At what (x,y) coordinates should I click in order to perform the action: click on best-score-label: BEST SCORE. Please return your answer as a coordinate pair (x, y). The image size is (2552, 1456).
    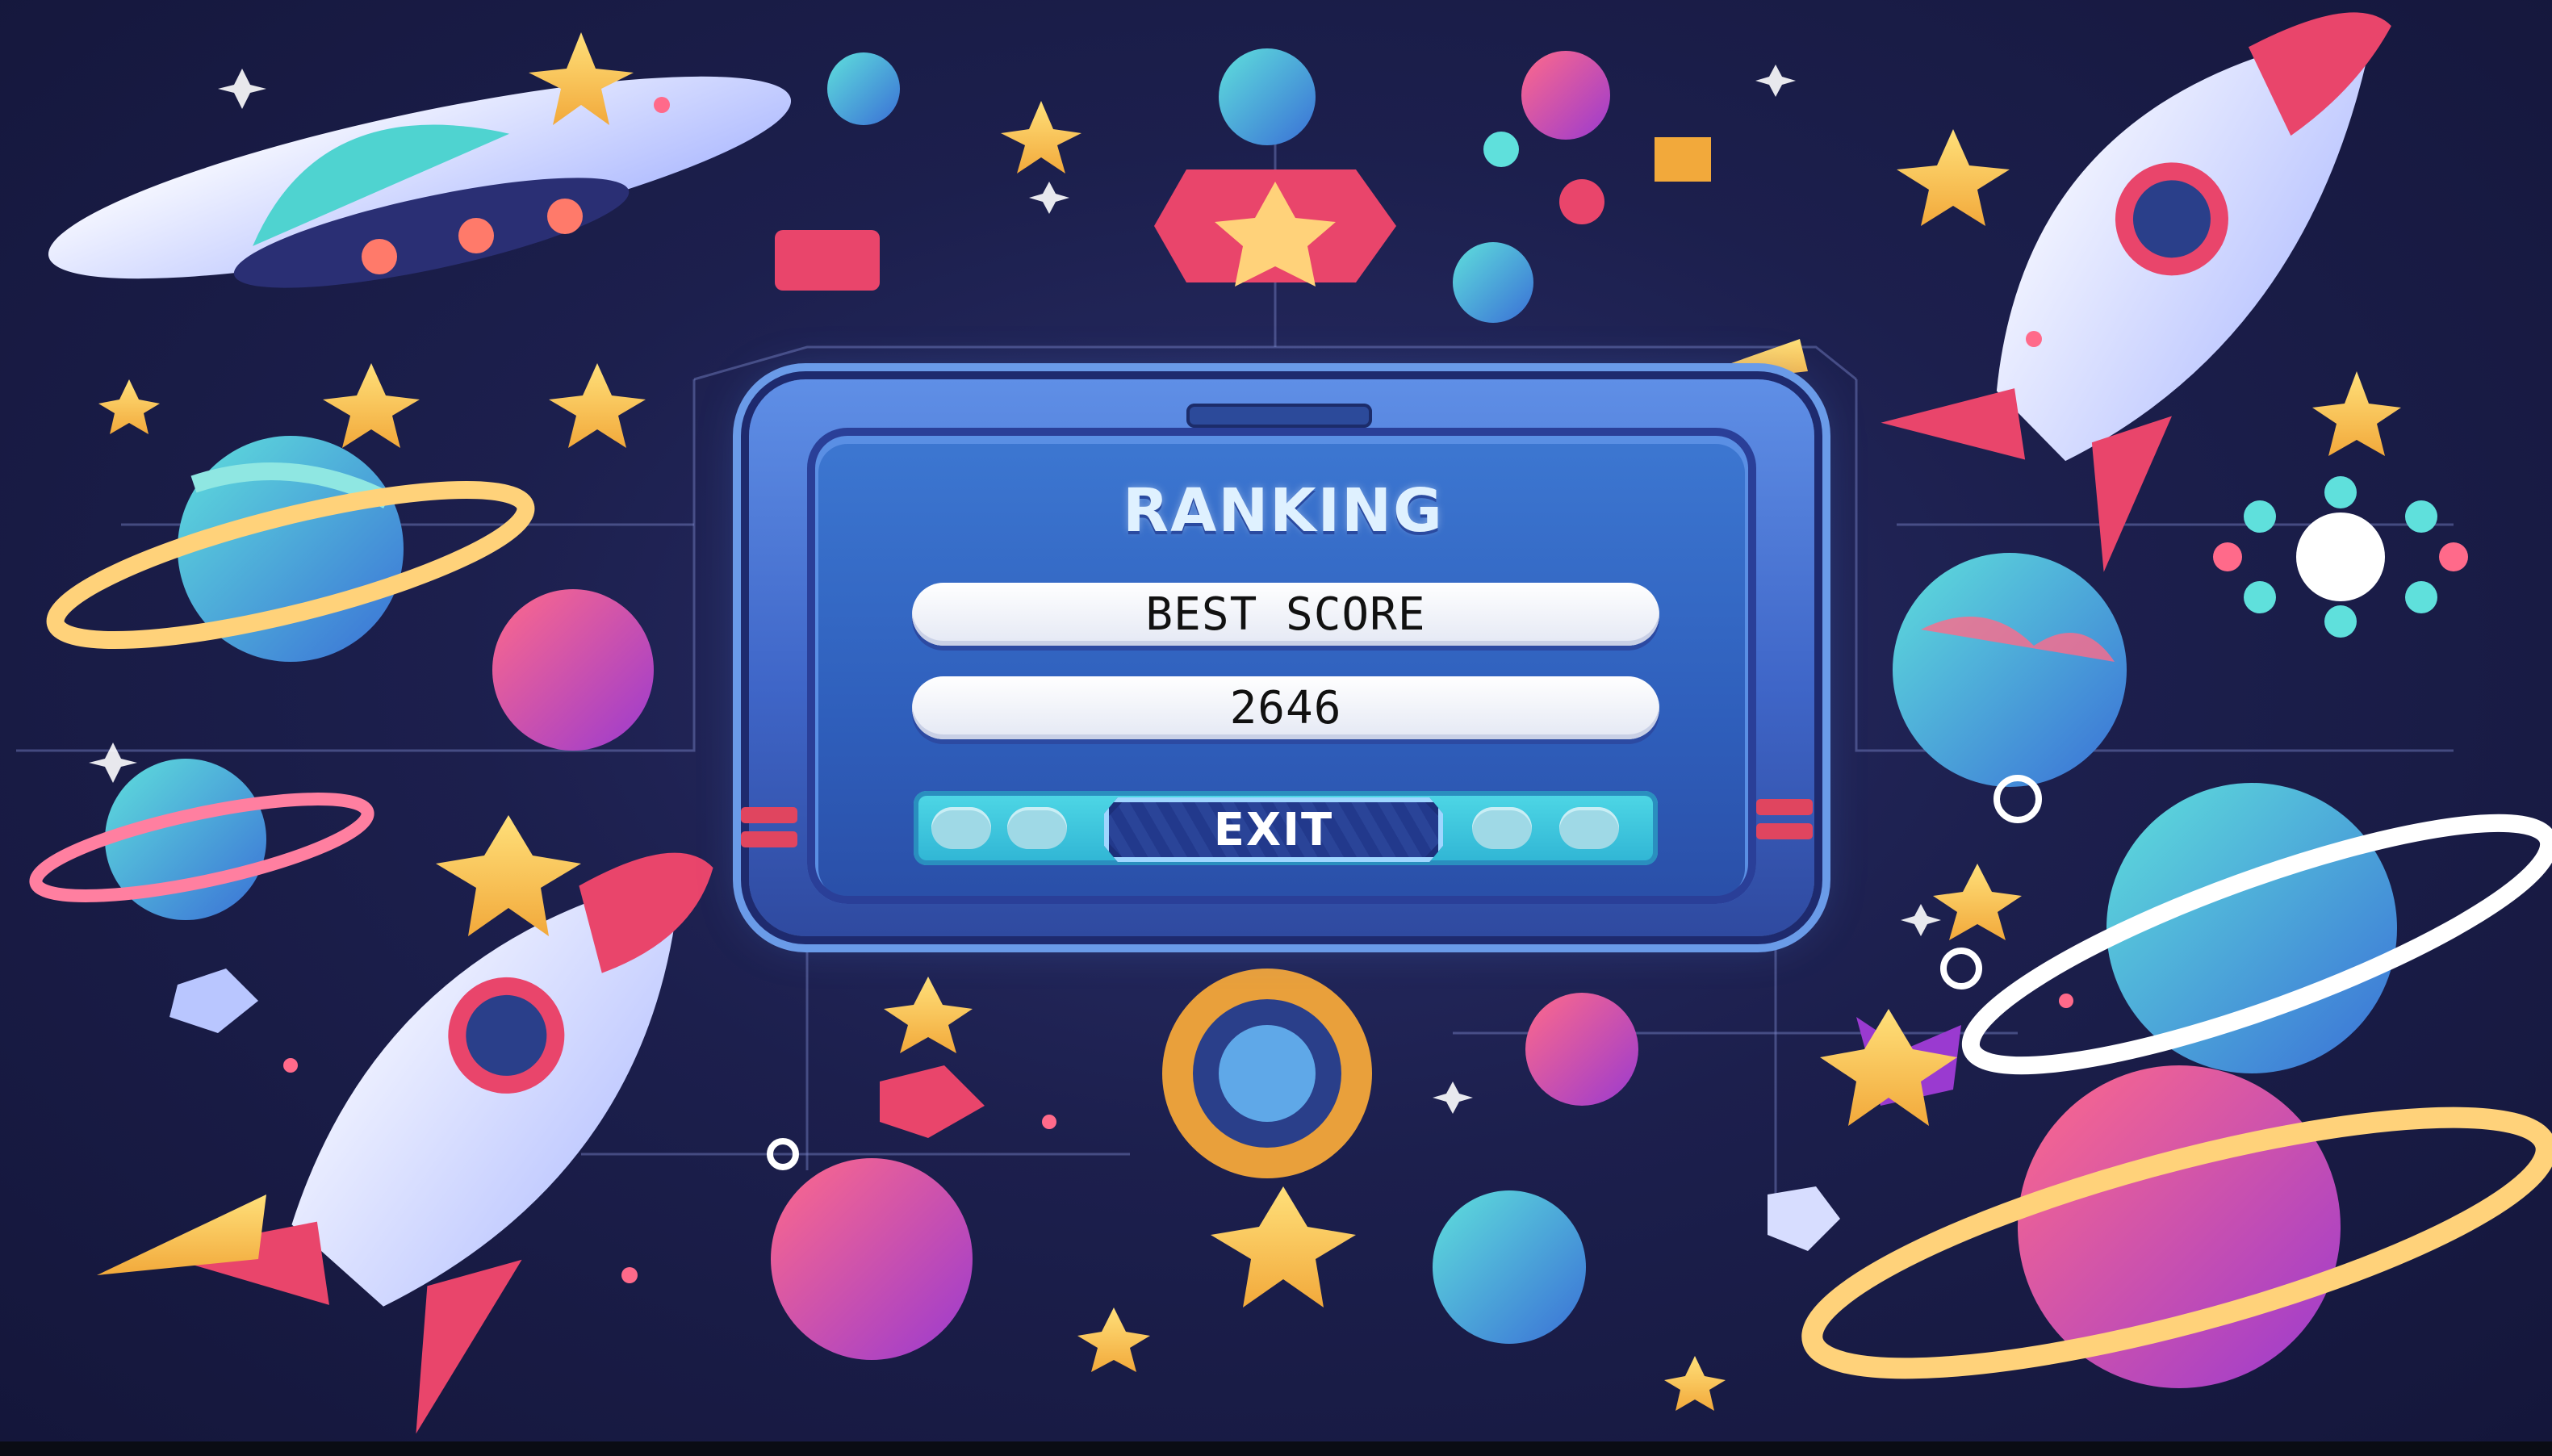
    Looking at the image, I should click on (1286, 614).